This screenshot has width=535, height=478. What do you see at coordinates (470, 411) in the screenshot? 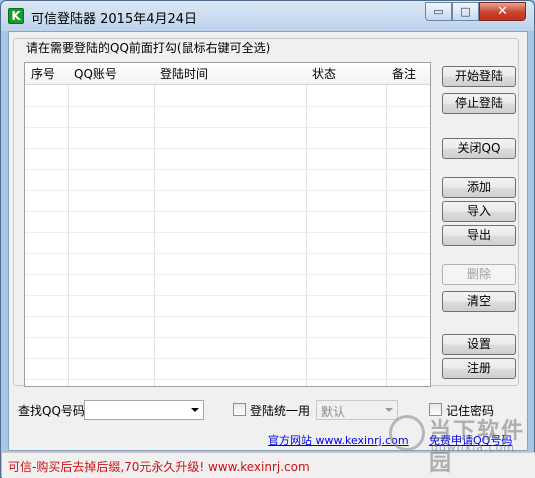
I see `remember-password-label: 记住密码` at bounding box center [470, 411].